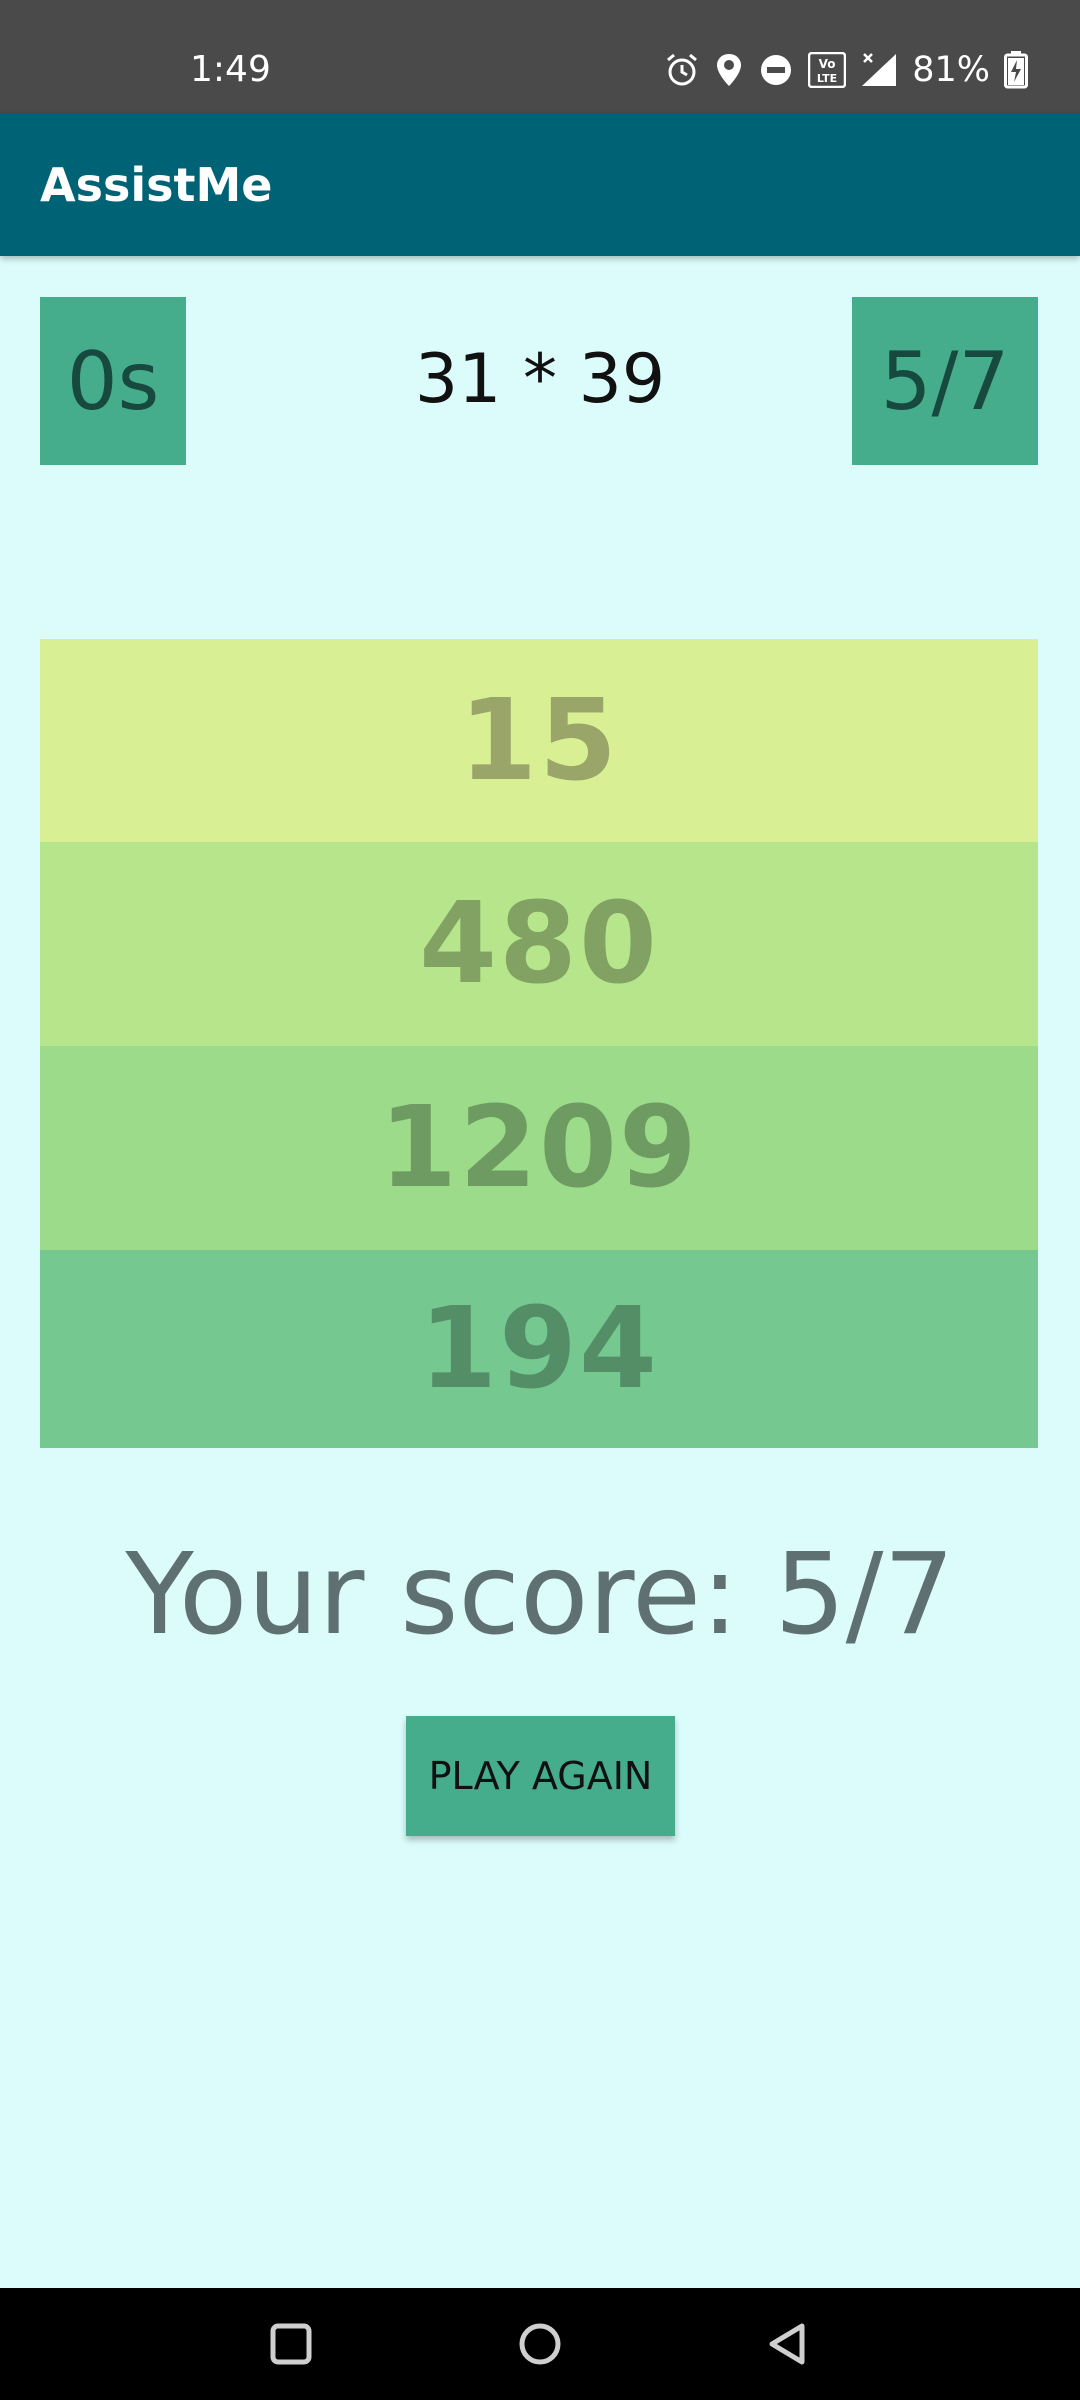  What do you see at coordinates (879, 70) in the screenshot?
I see `signal-icon` at bounding box center [879, 70].